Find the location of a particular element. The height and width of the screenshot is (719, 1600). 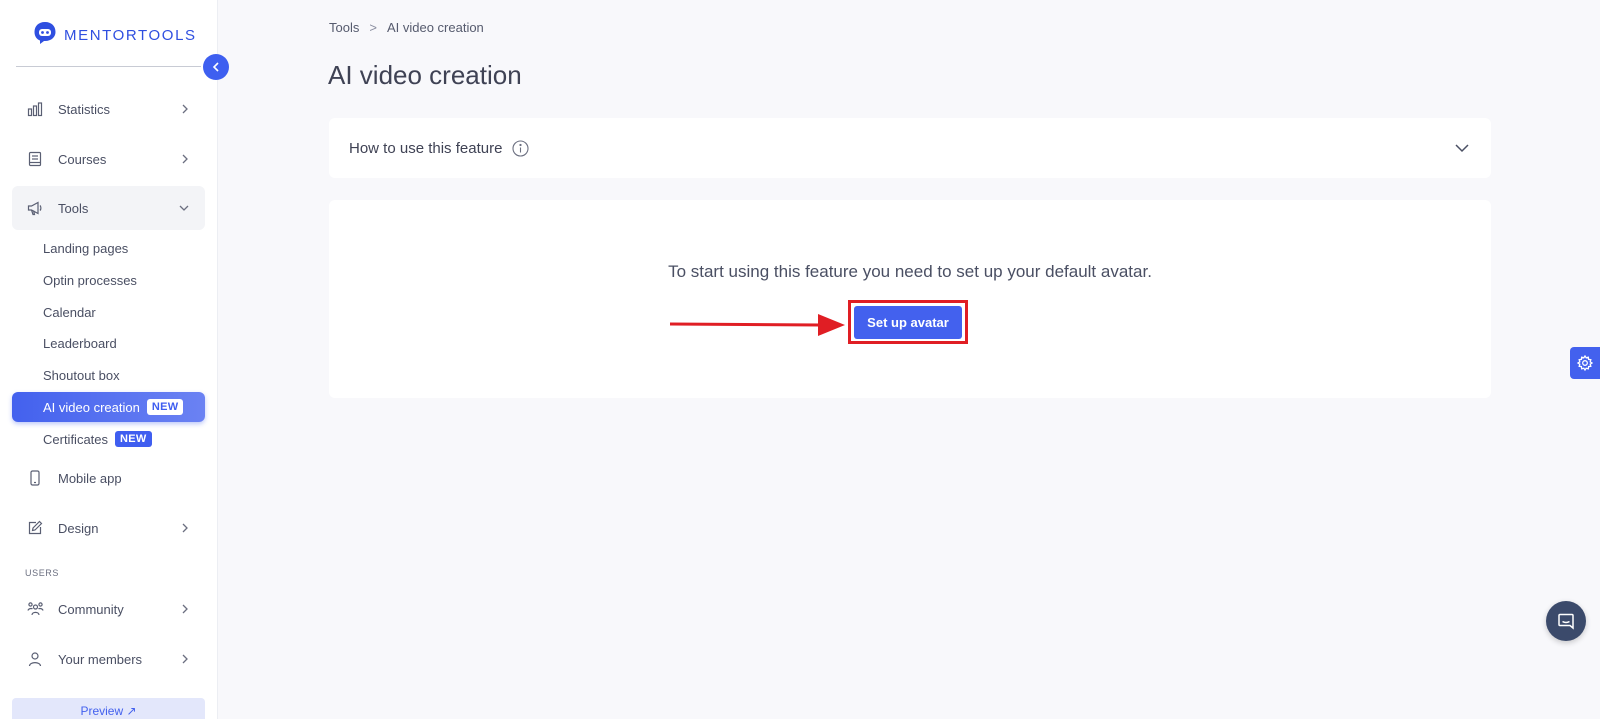

sidebar-subitem-certificates: Certificates NEW is located at coordinates (108, 439).